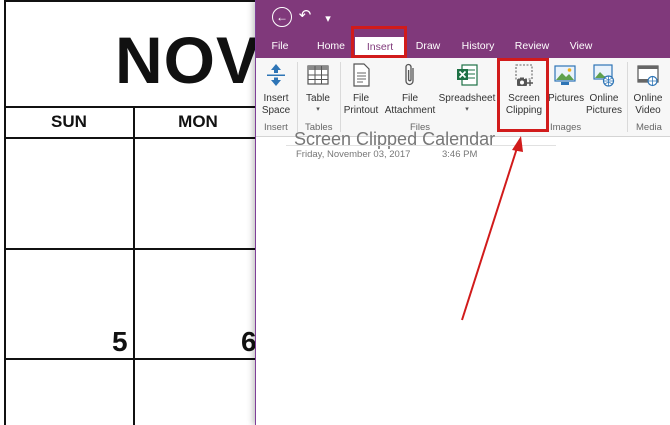  What do you see at coordinates (361, 75) in the screenshot?
I see `file-printout-icon` at bounding box center [361, 75].